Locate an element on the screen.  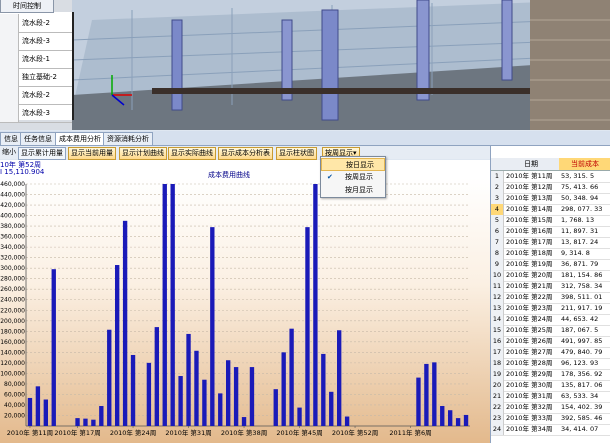
tab-resource-analysis: 资源消耗分析 is located at coordinates (128, 138).